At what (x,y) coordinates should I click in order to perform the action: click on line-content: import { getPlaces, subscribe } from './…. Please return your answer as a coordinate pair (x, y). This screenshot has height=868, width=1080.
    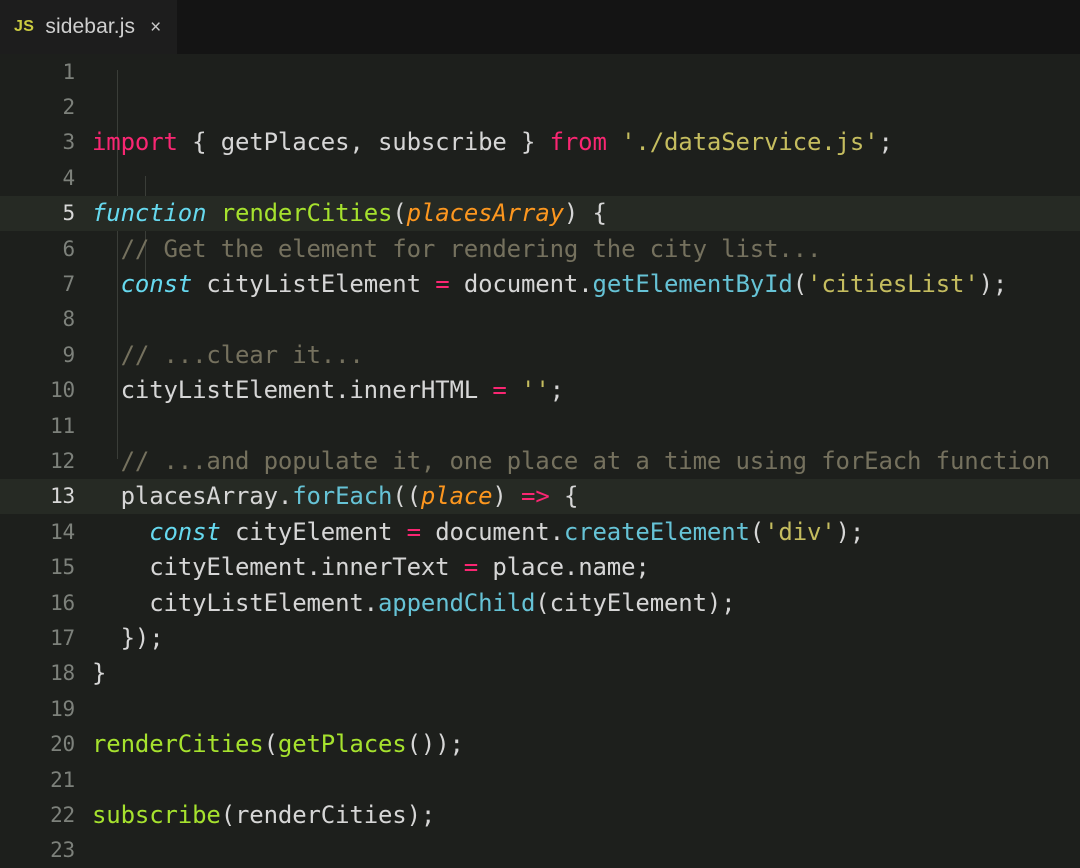
    Looking at the image, I should click on (492, 142).